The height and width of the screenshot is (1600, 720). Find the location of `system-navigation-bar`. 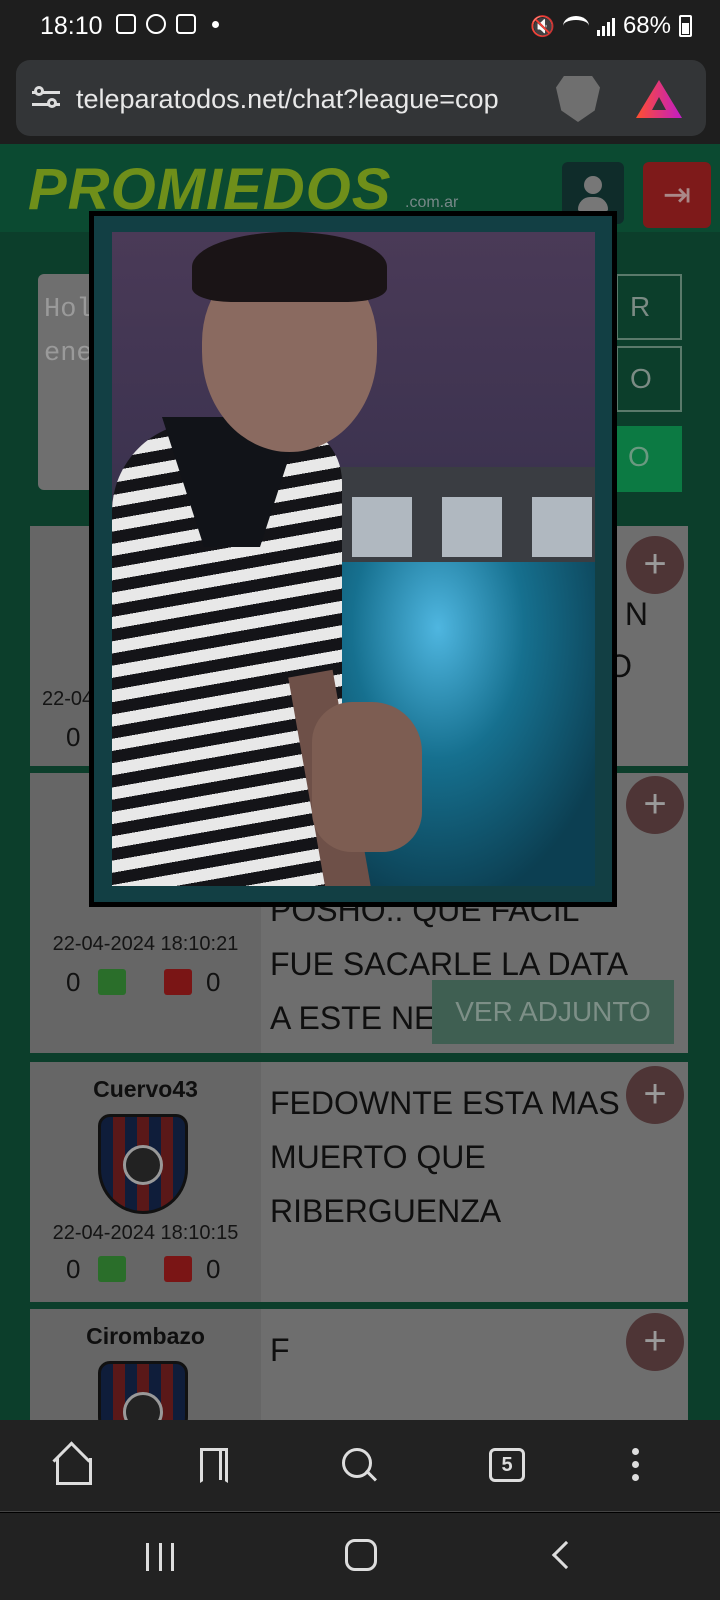

system-navigation-bar is located at coordinates (360, 1556).